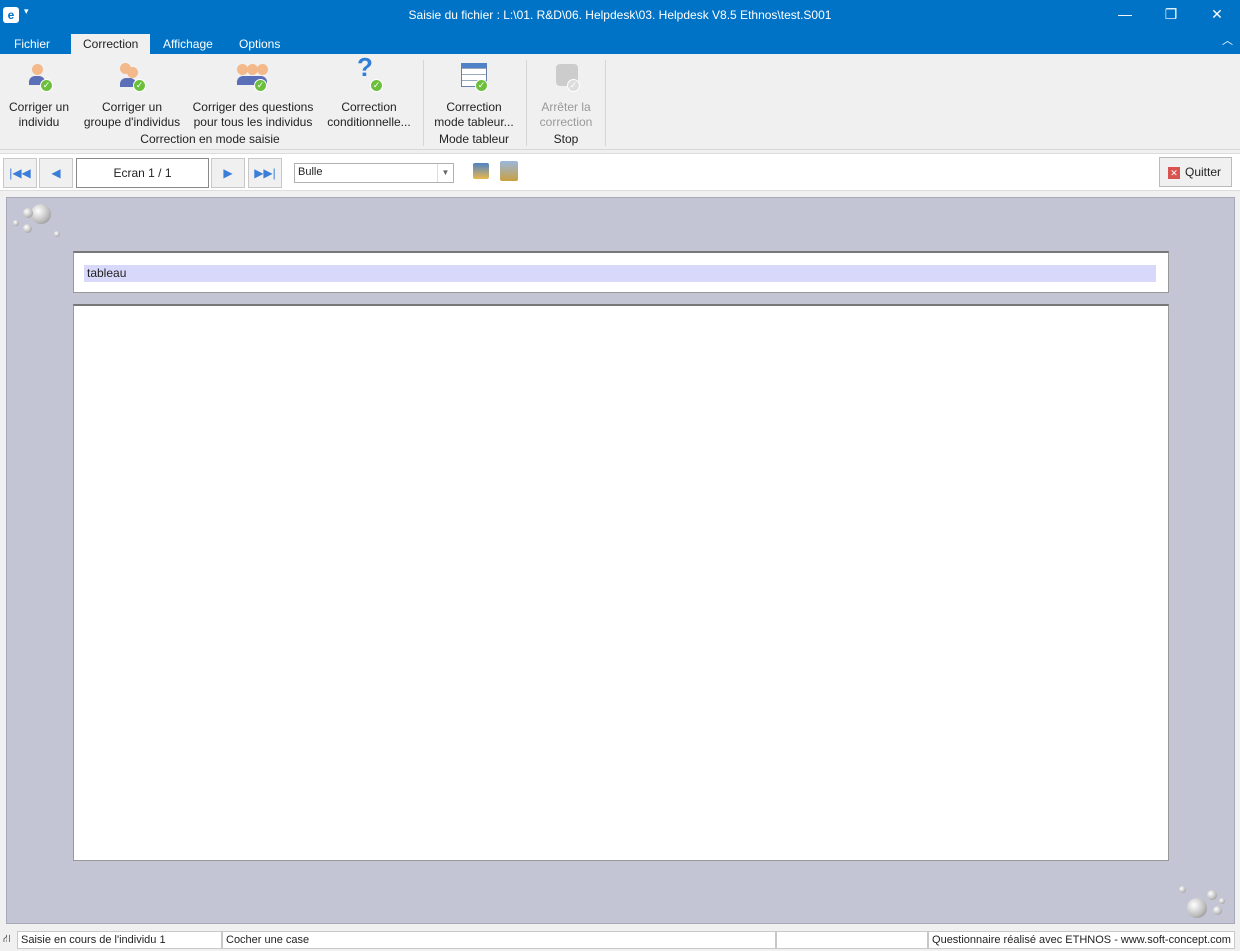 This screenshot has width=1240, height=951. I want to click on network-icon: ⛙, so click(7, 939).